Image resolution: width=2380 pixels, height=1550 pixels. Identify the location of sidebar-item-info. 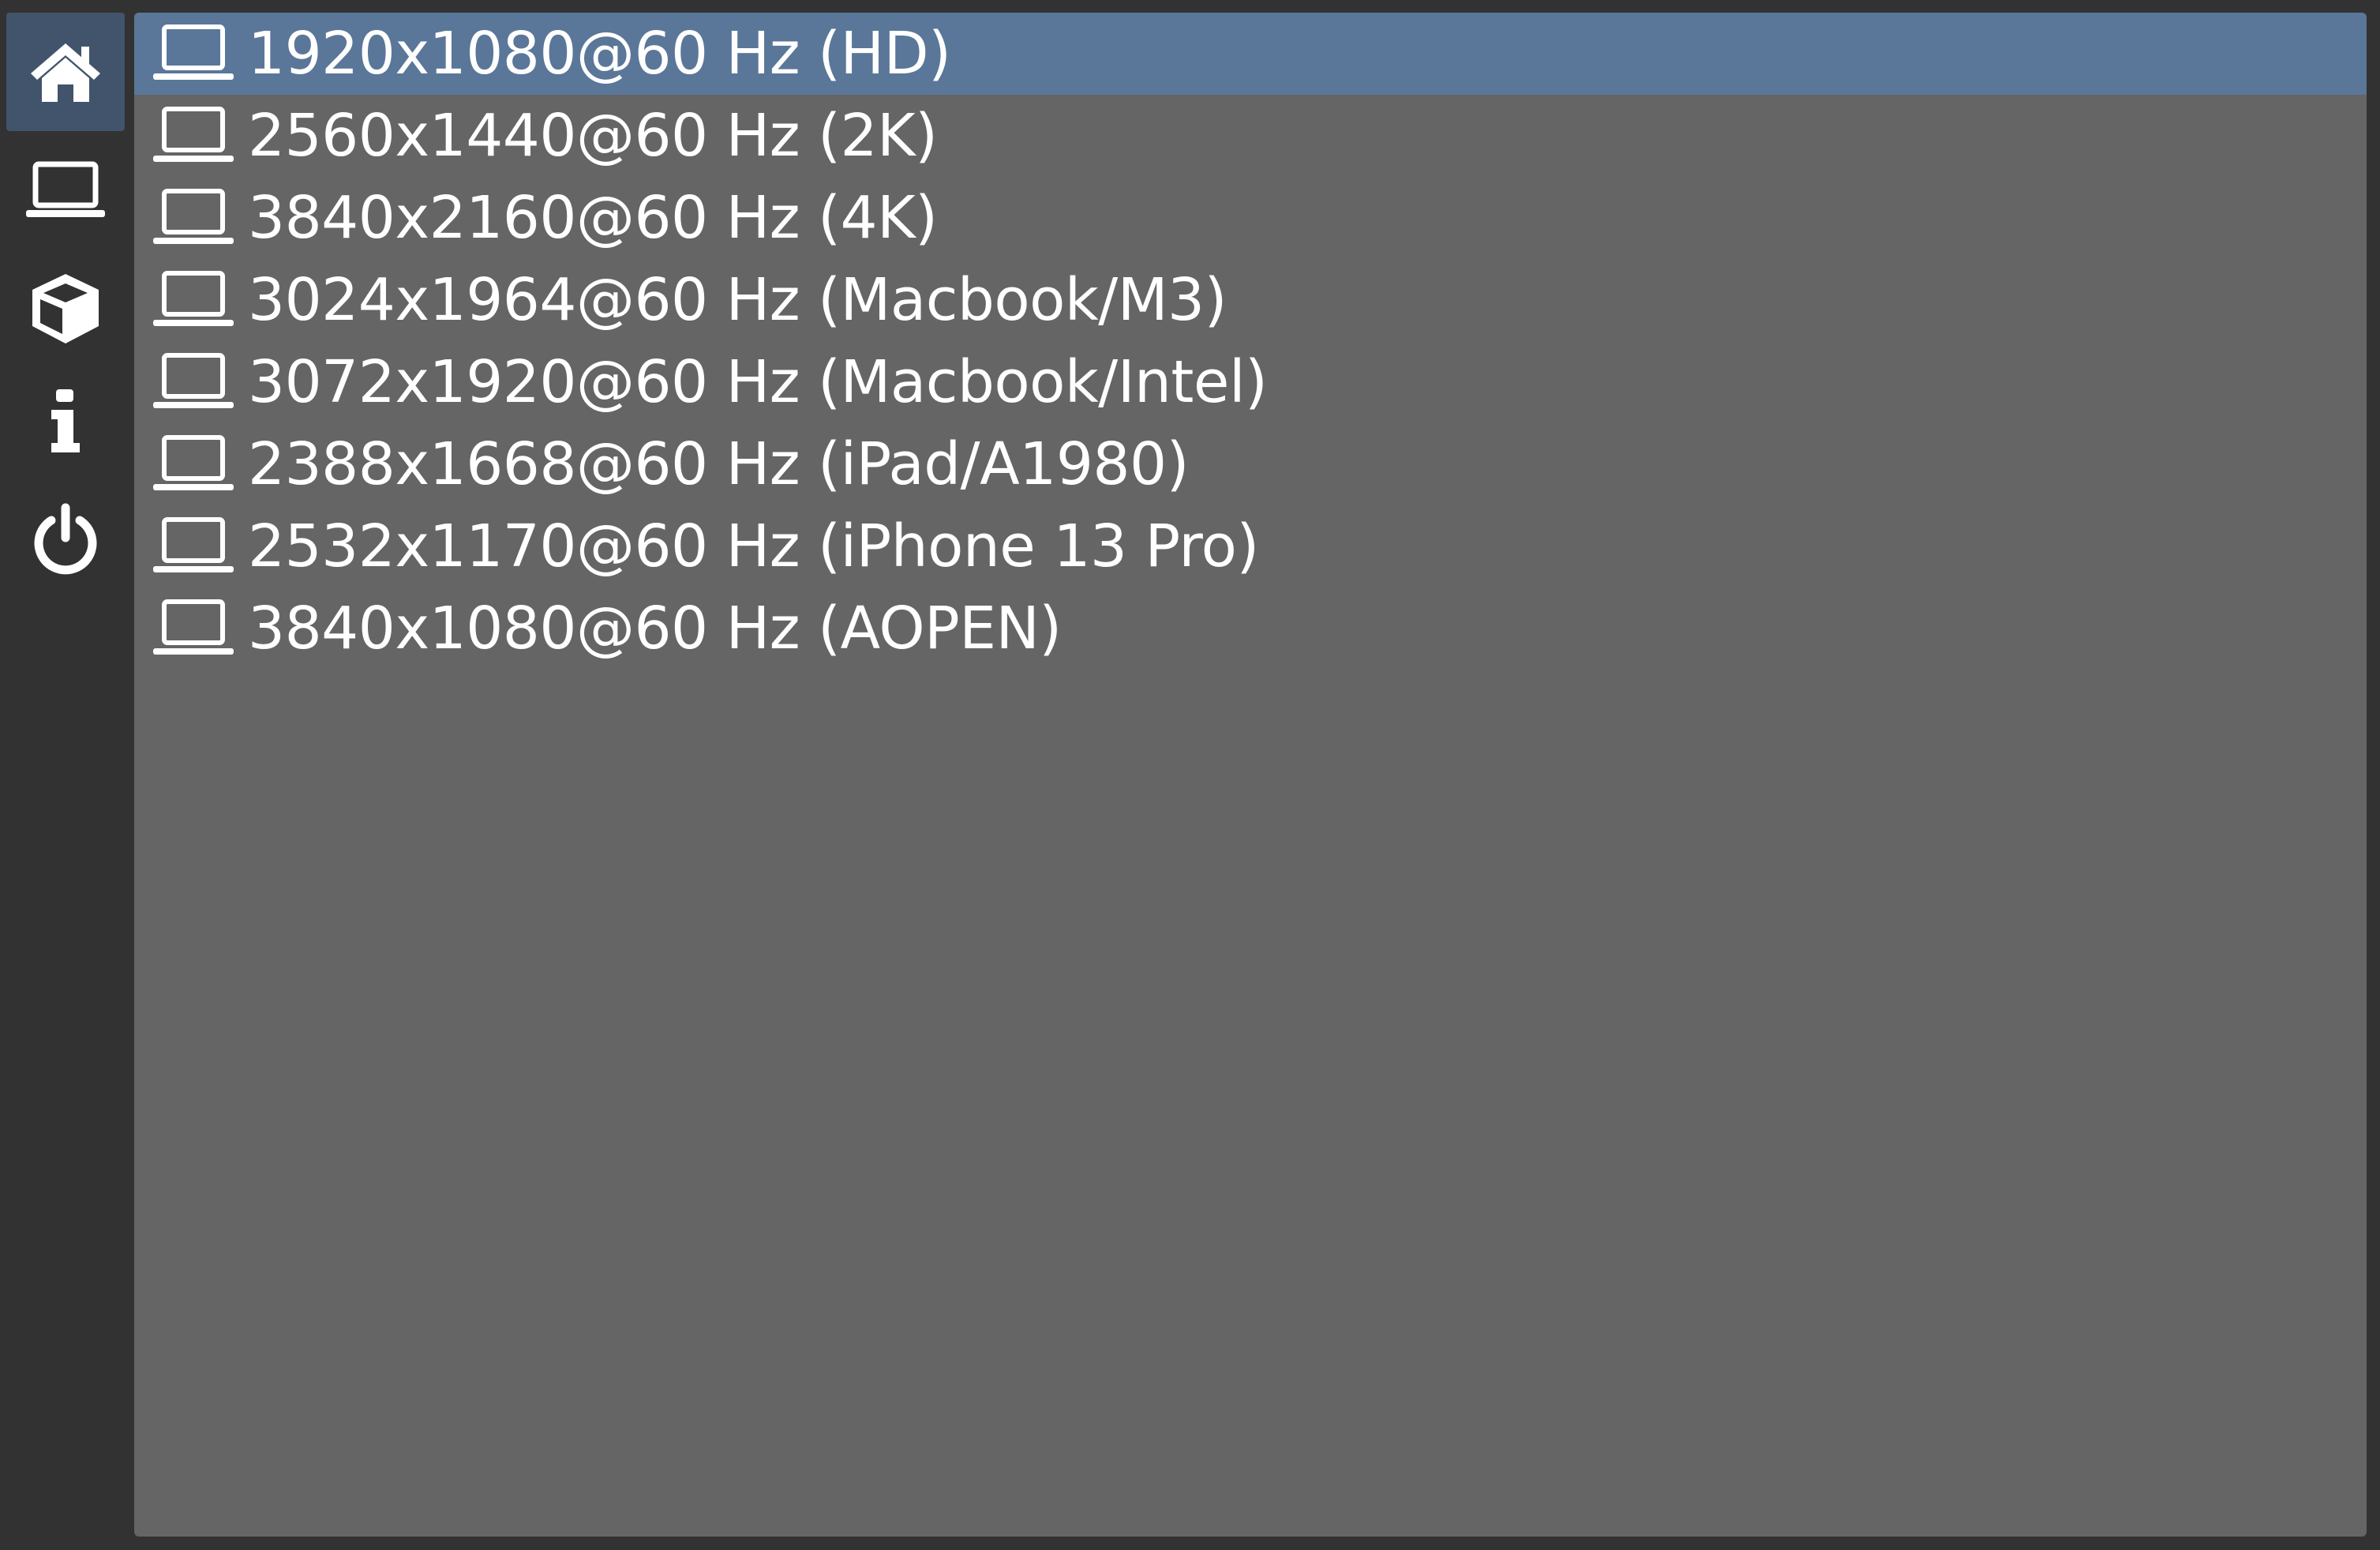
(65, 421).